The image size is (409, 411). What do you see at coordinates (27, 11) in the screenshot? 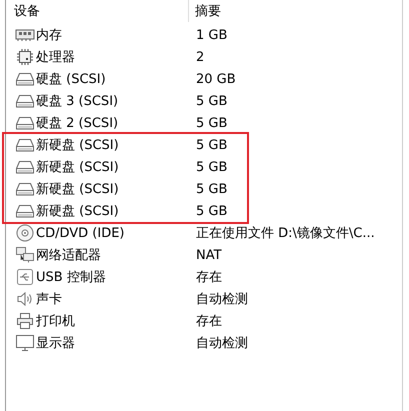
I see `column-header: 设备` at bounding box center [27, 11].